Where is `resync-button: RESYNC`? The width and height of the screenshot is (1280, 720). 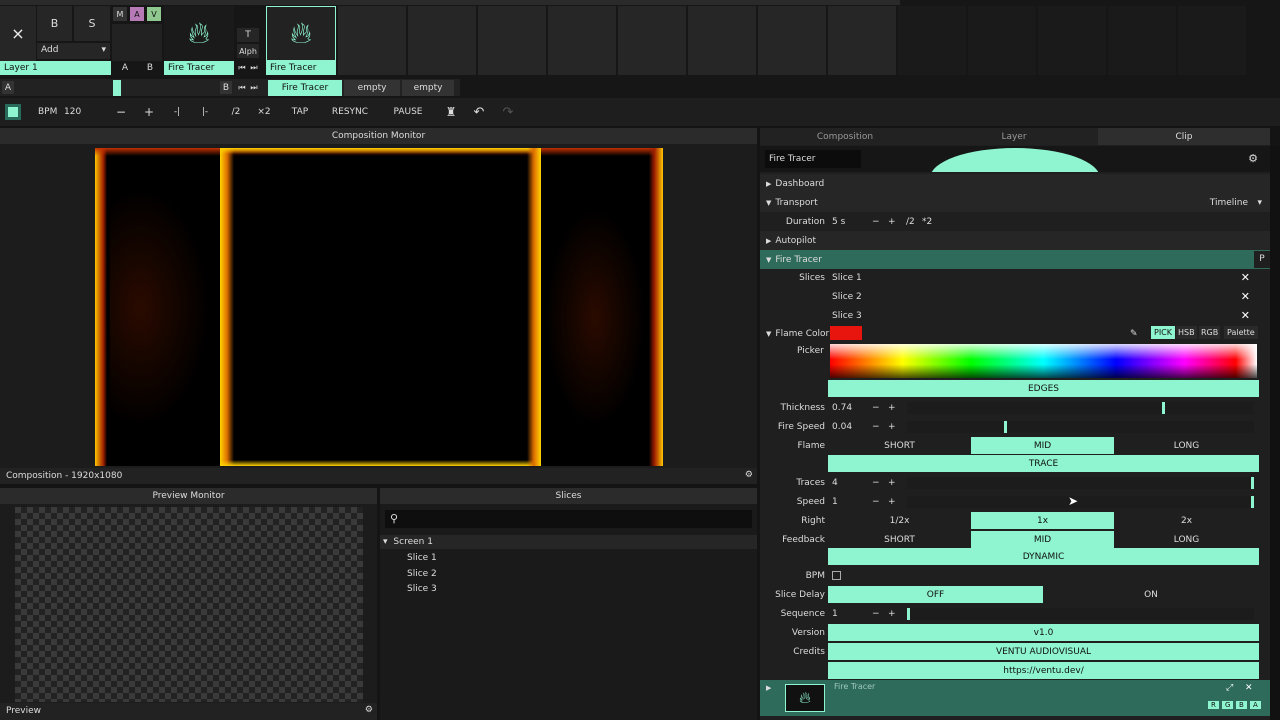
resync-button: RESYNC is located at coordinates (350, 112).